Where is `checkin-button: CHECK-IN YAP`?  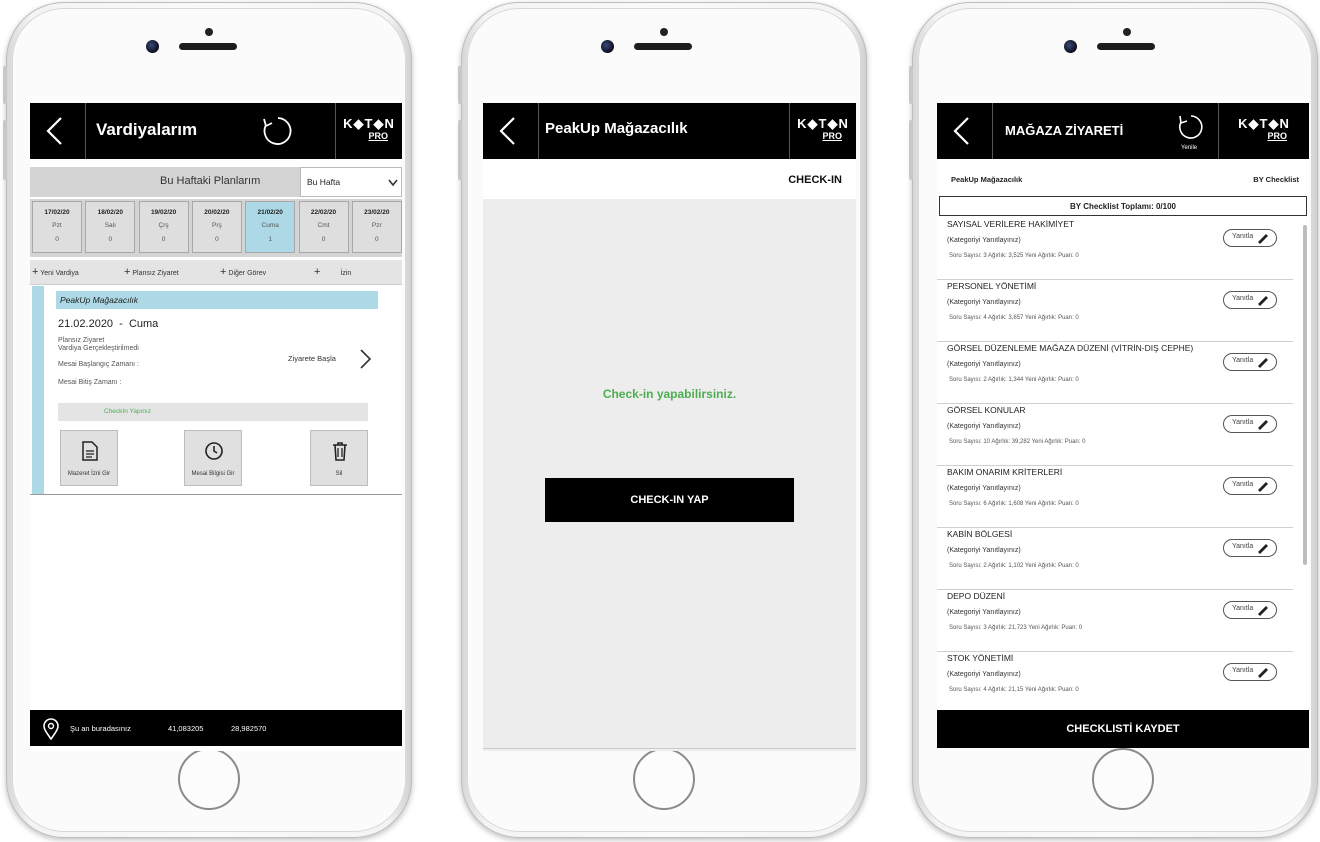 checkin-button: CHECK-IN YAP is located at coordinates (669, 500).